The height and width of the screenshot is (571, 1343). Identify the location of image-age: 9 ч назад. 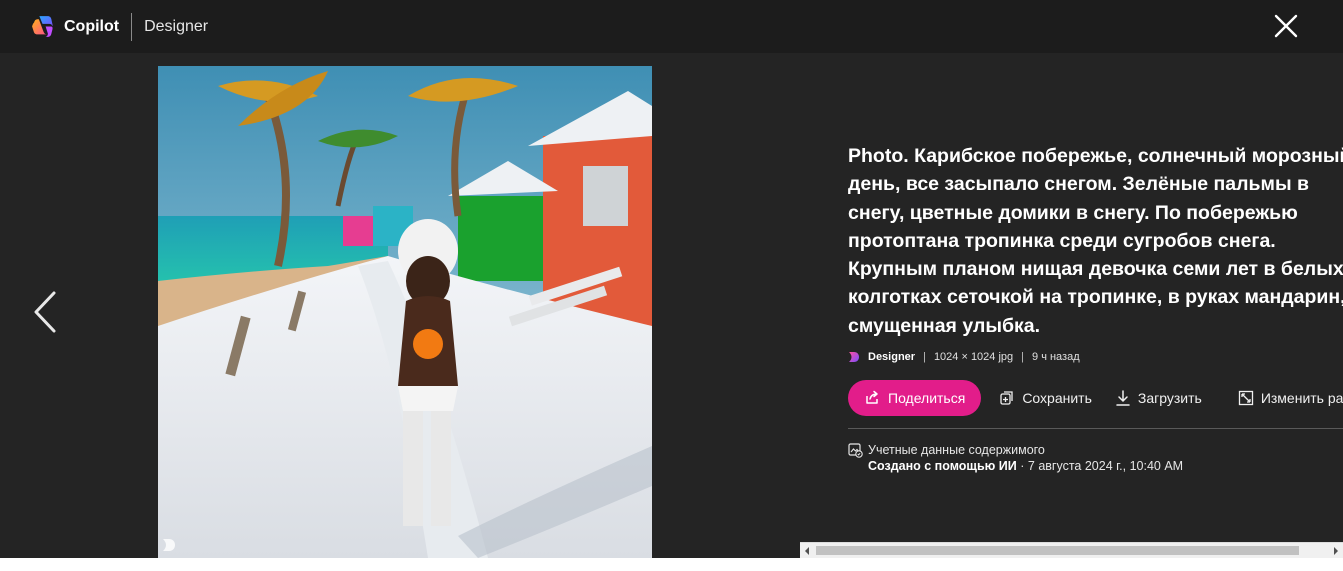
(1056, 357).